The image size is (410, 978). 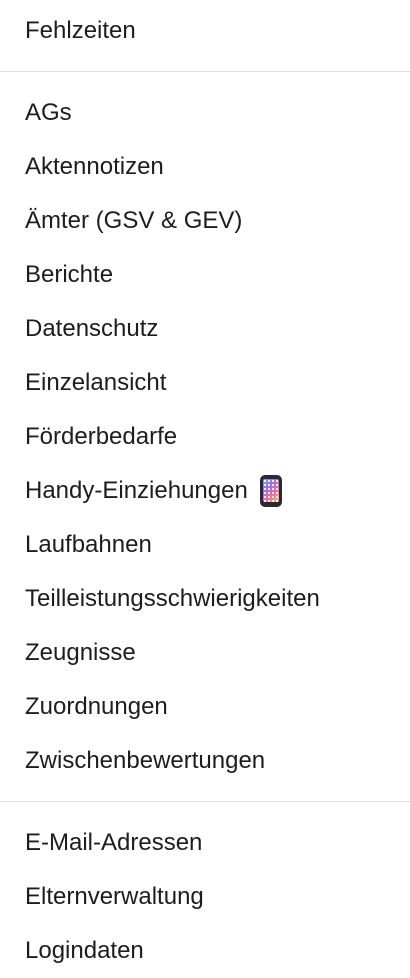 What do you see at coordinates (96, 382) in the screenshot?
I see `menu-item-label: Einzelansicht` at bounding box center [96, 382].